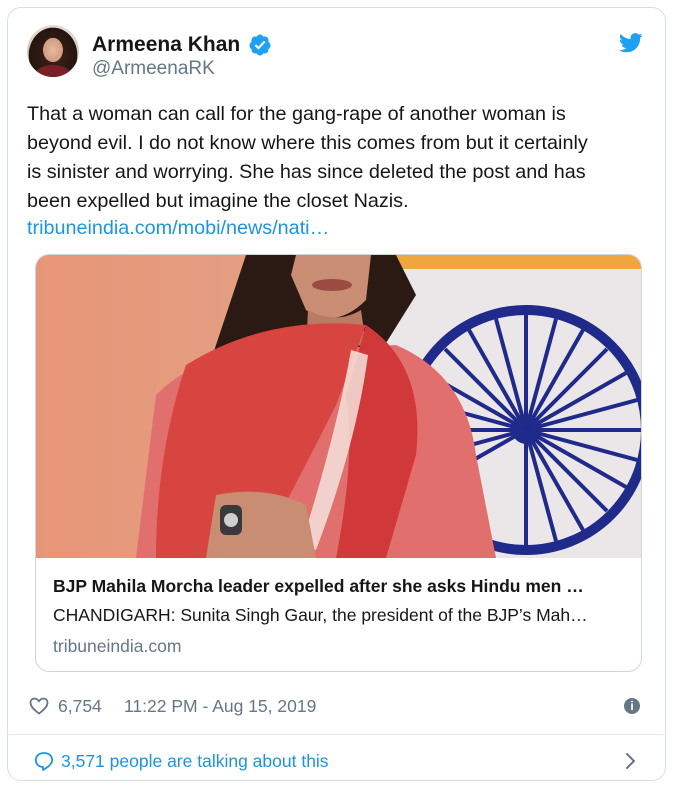 This screenshot has height=788, width=674. Describe the element at coordinates (195, 761) in the screenshot. I see `conversation-link: 3,571 people are talking about this` at that location.